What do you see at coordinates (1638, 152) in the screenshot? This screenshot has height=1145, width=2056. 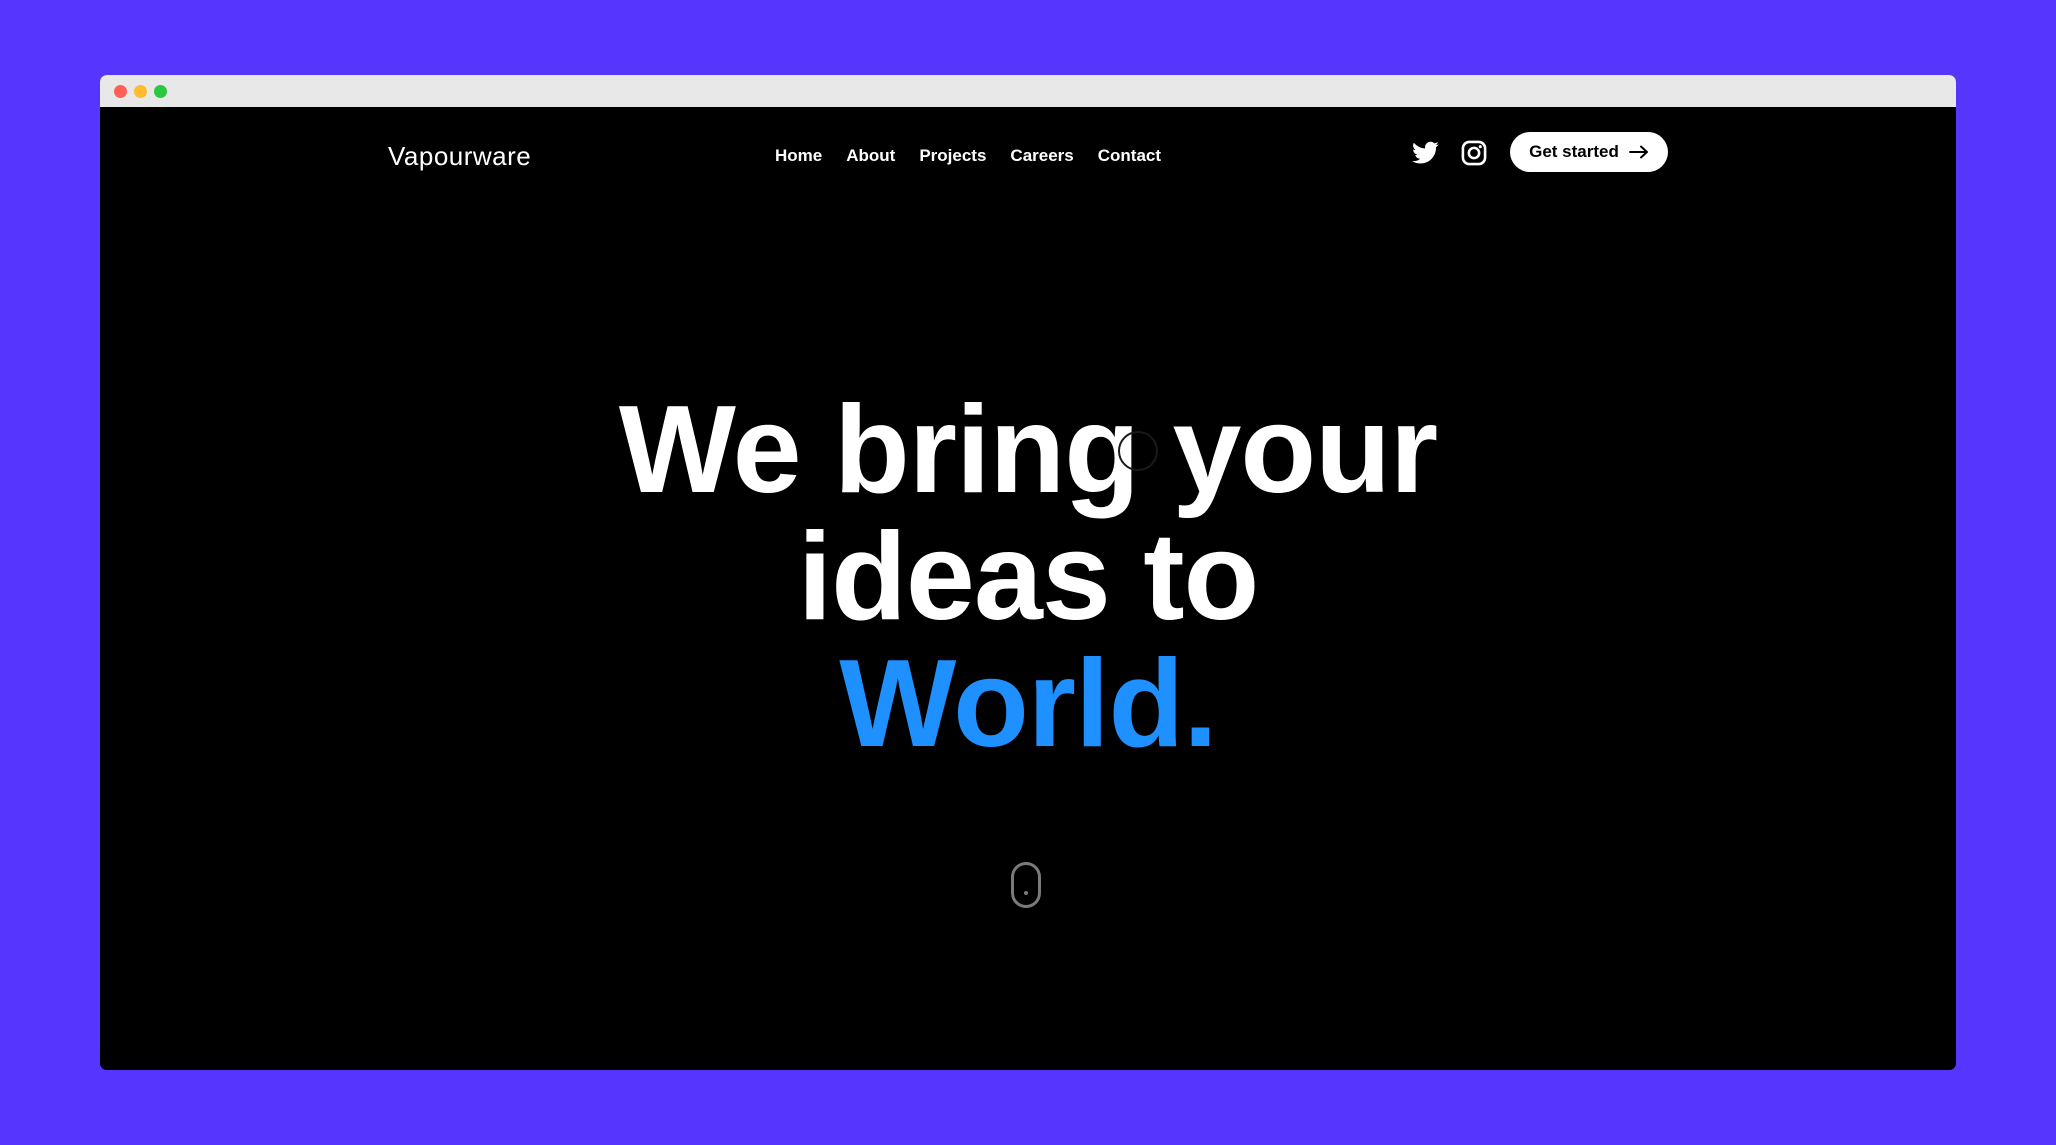 I see `arrow-right-icon` at bounding box center [1638, 152].